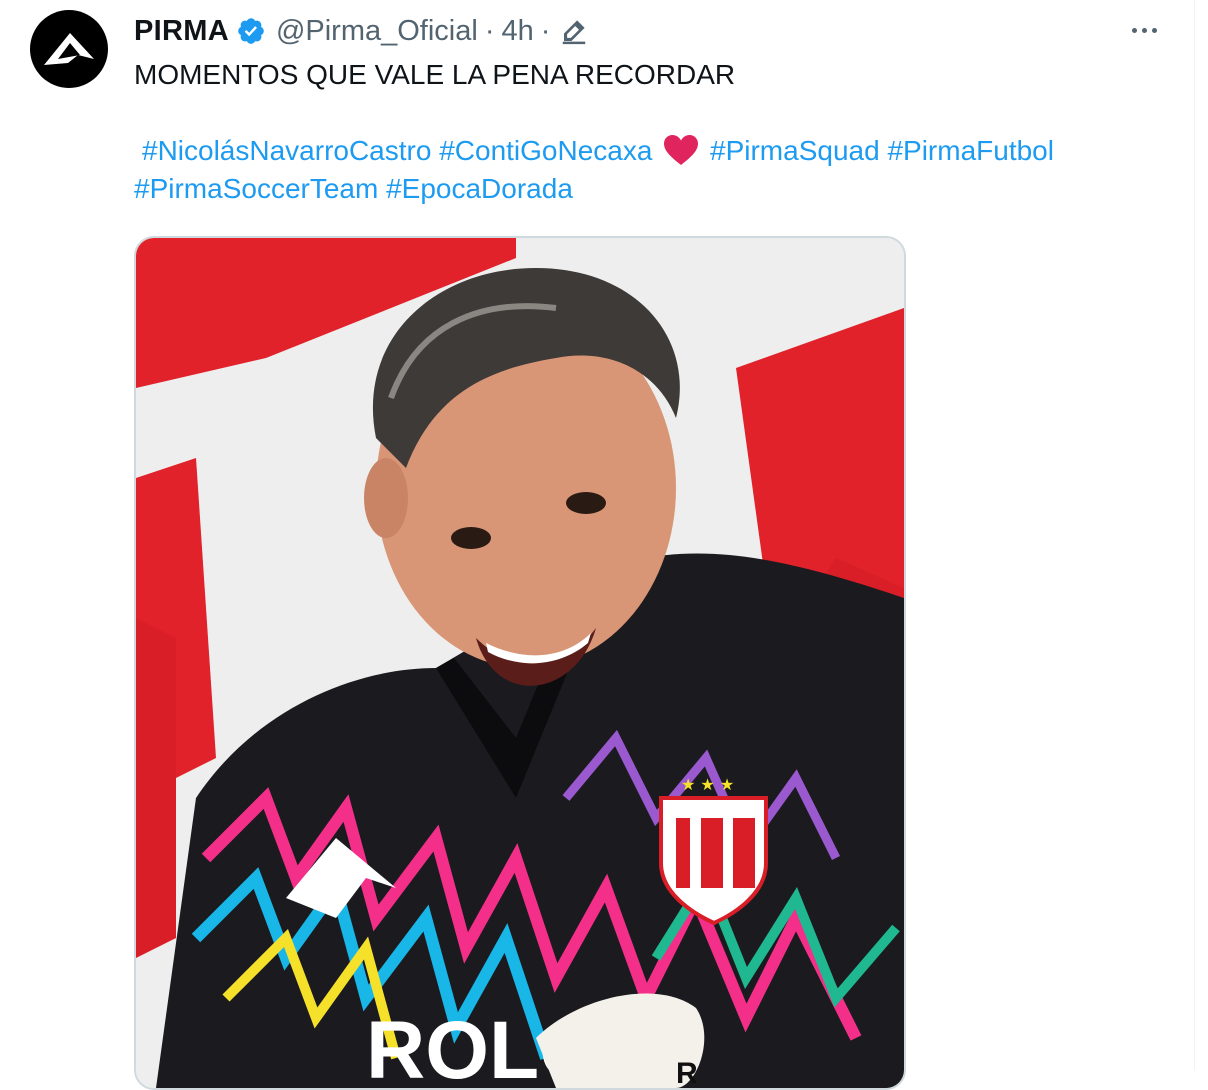  Describe the element at coordinates (251, 31) in the screenshot. I see `verified-badge-icon` at that location.